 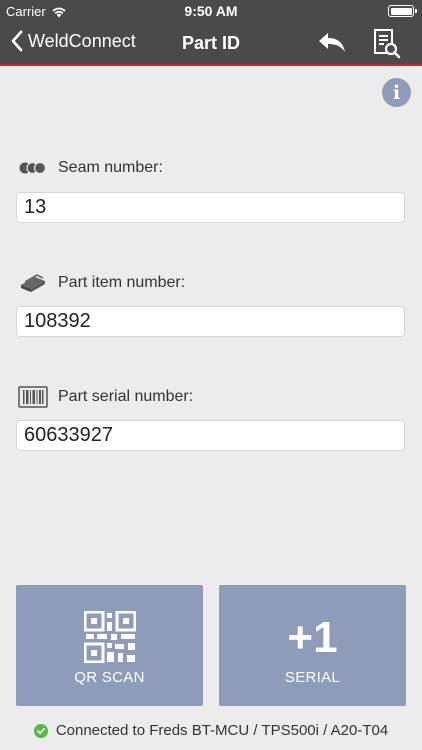 I want to click on info-icon: i, so click(x=396, y=92).